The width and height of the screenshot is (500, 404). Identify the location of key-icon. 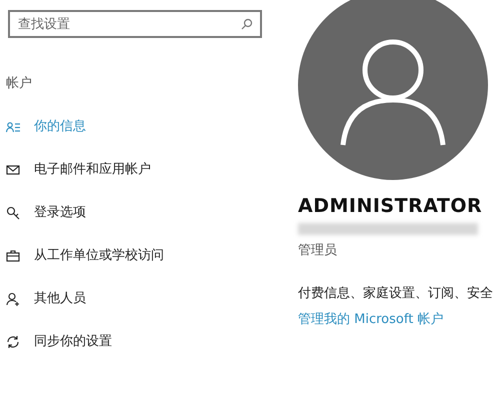
(13, 213).